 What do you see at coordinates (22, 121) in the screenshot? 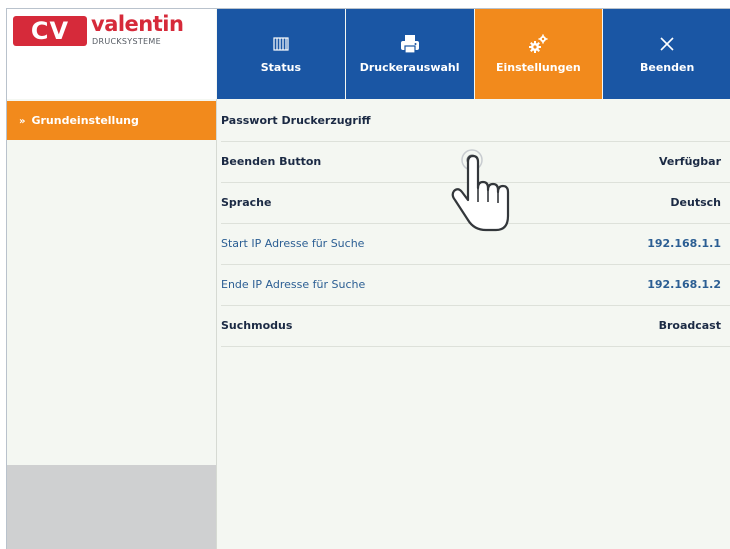
I see `double-chevron-right-icon: »` at bounding box center [22, 121].